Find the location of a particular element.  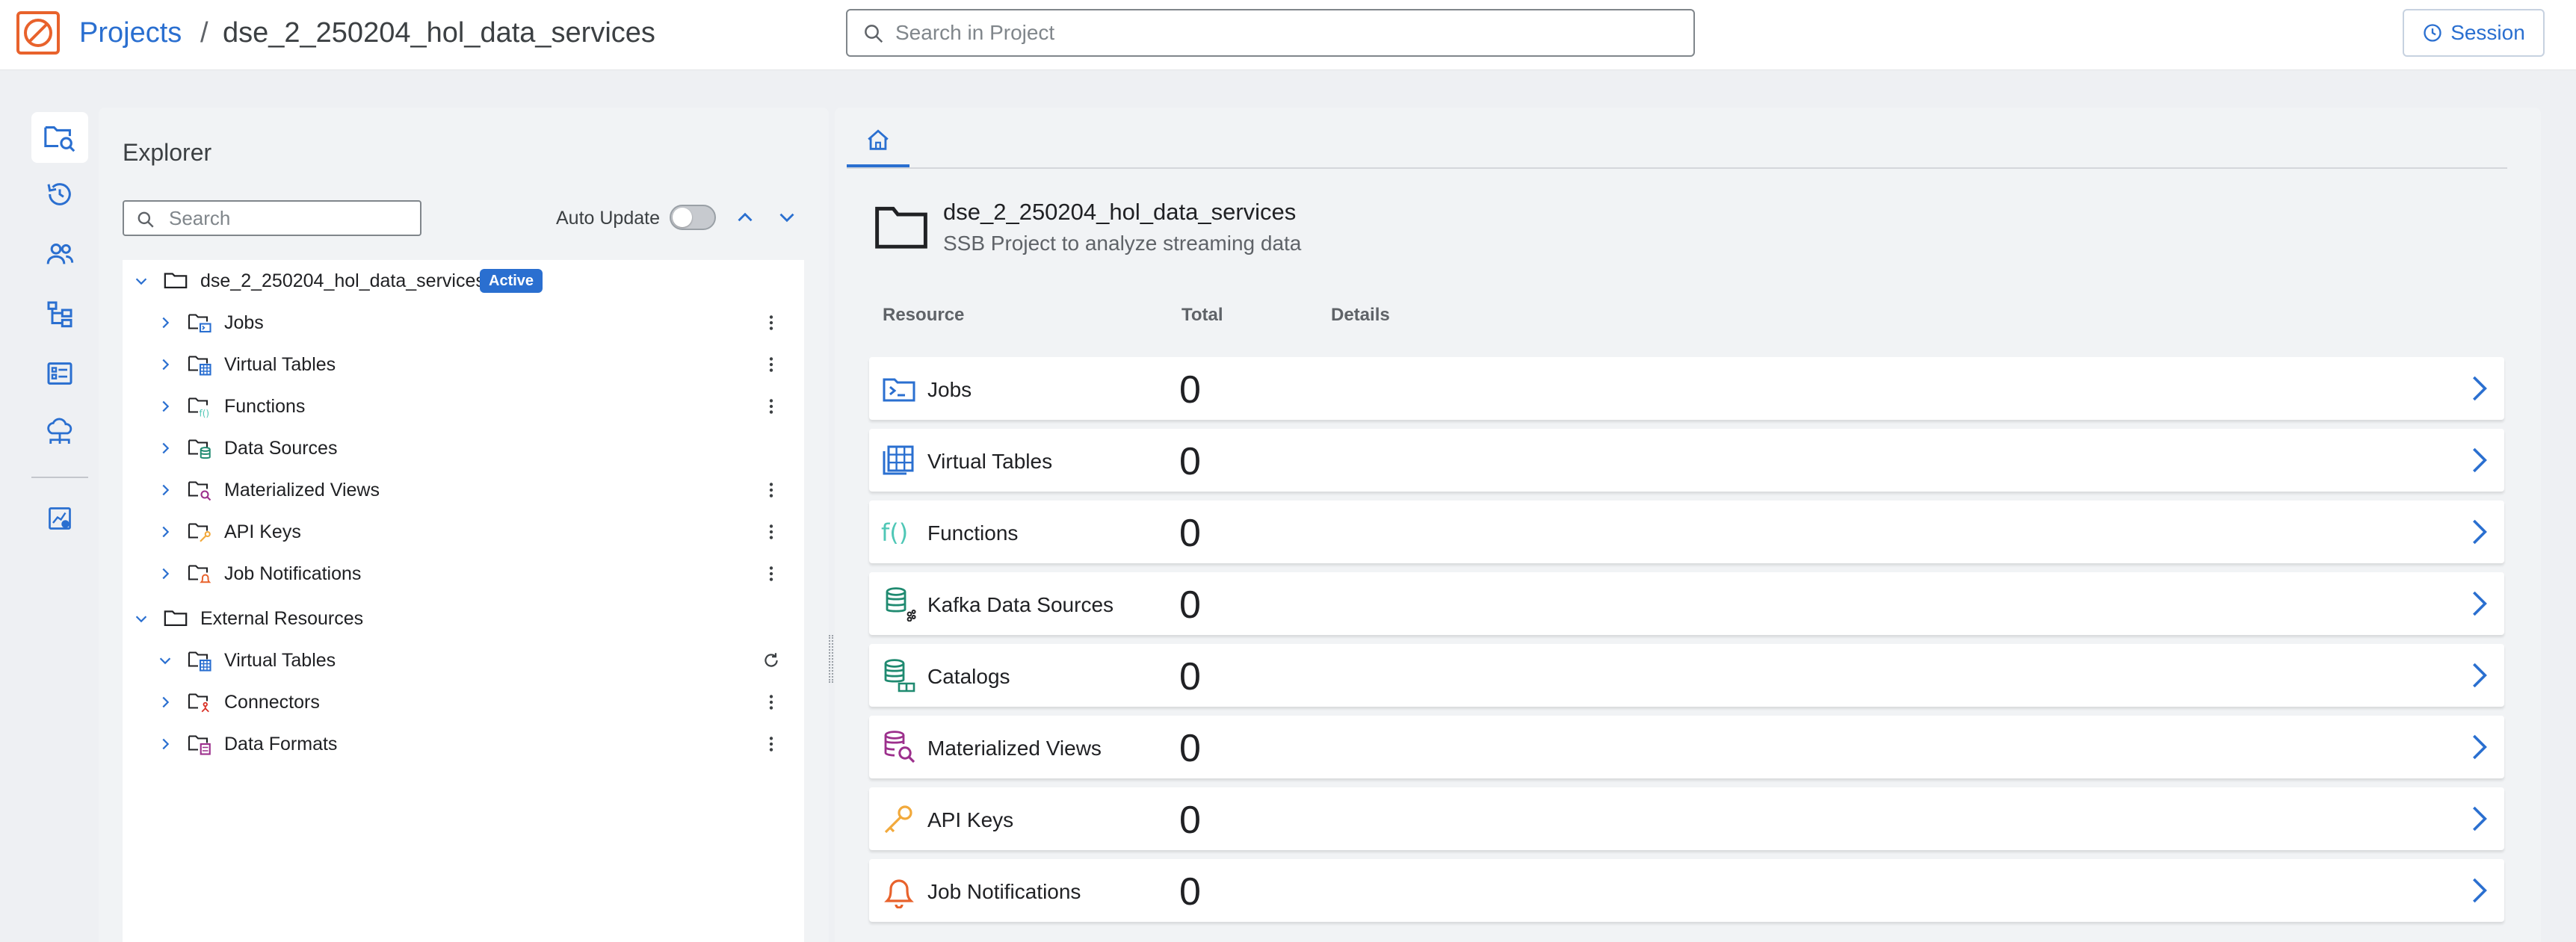

resource-row-catalogs: Catalogs 0 is located at coordinates (1687, 675).